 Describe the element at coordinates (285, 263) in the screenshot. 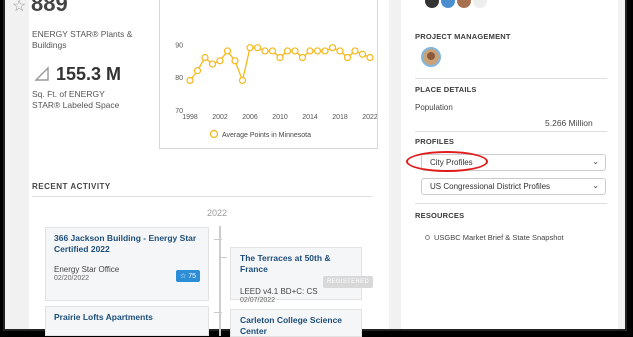

I see `card-title: The Terraces at 50th & France` at that location.